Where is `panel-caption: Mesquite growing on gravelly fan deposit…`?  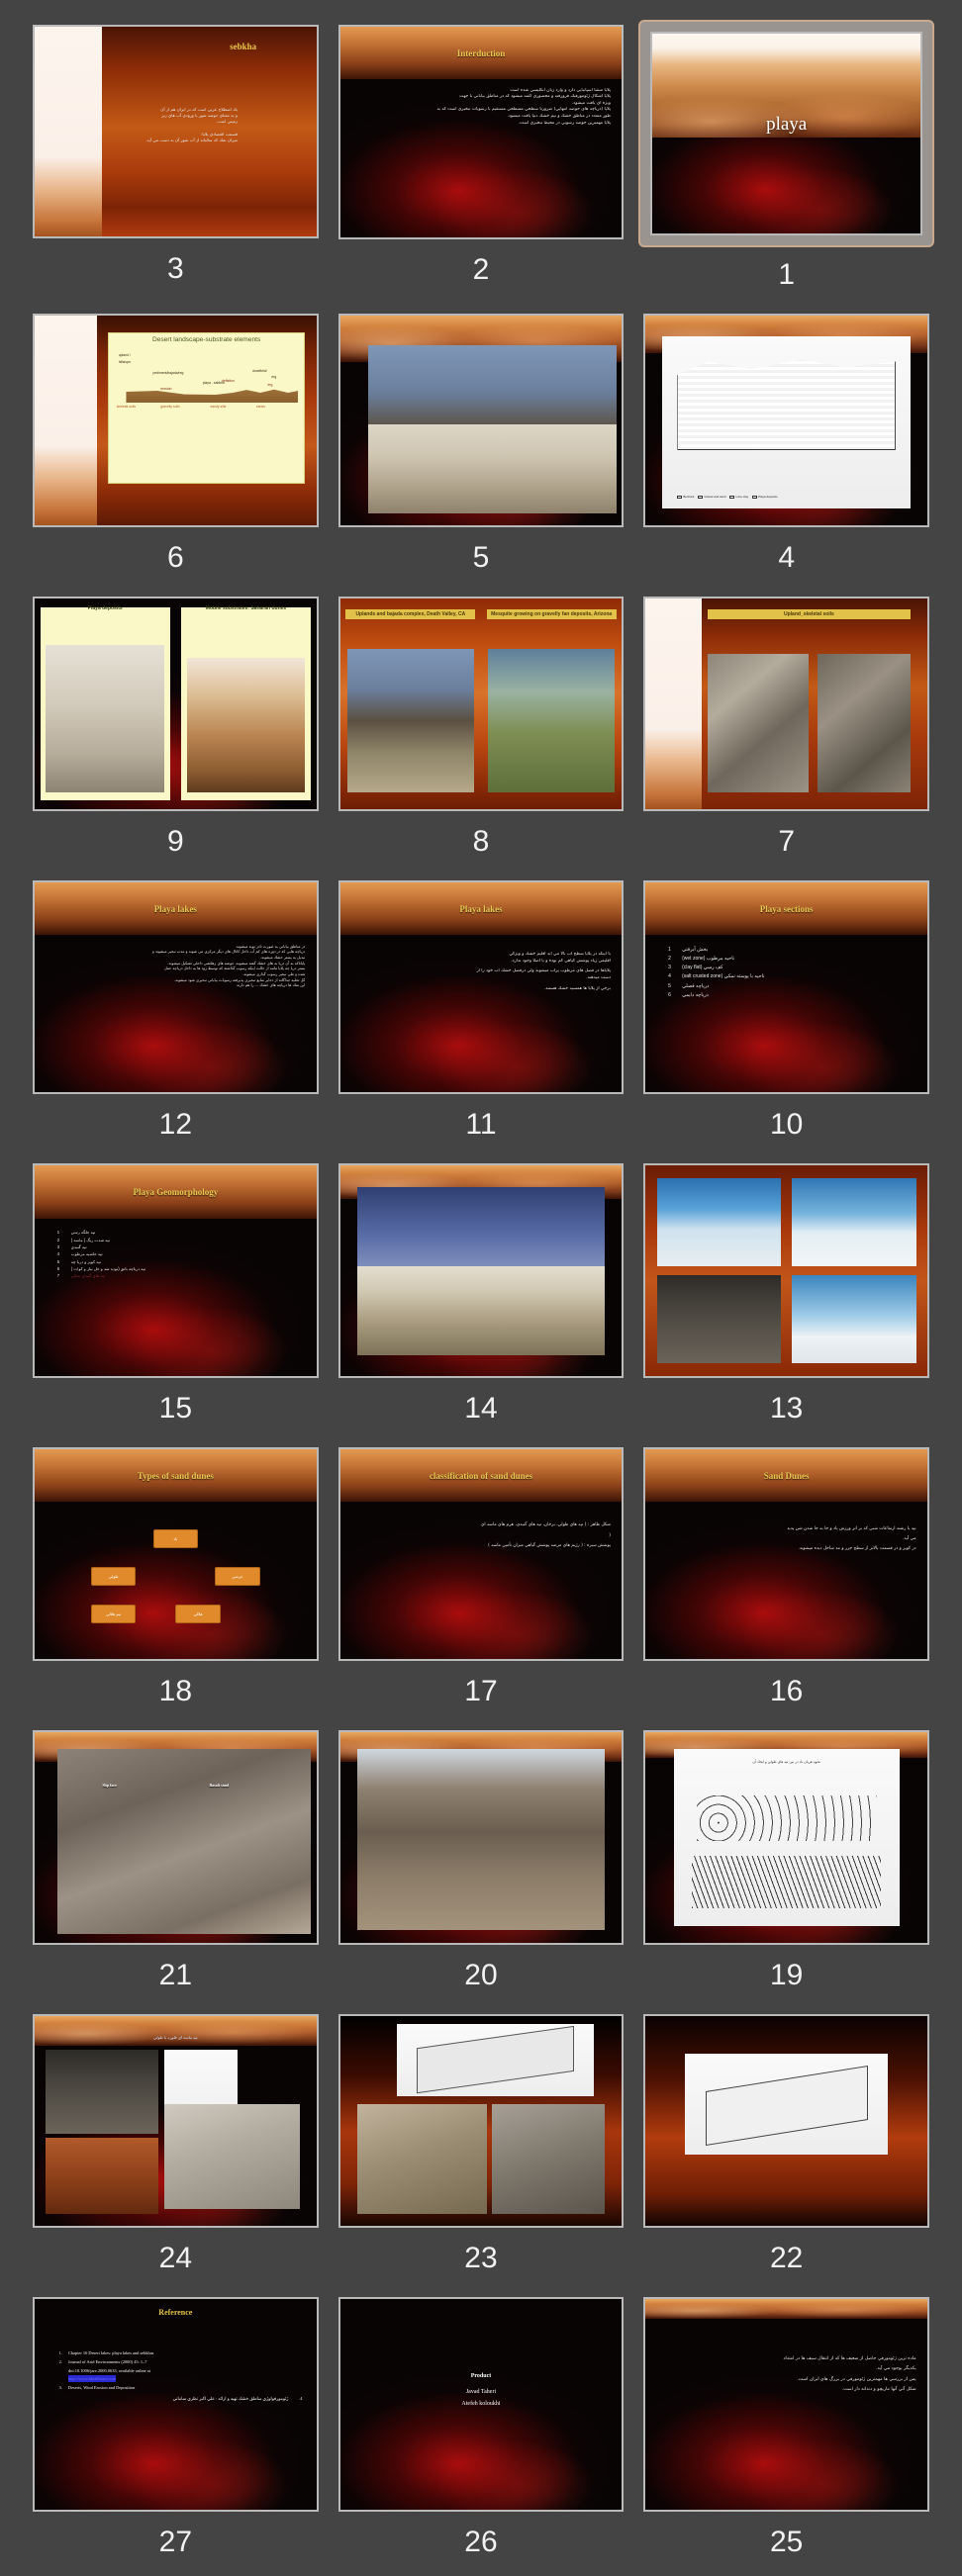
panel-caption: Mesquite growing on gravelly fan deposit… is located at coordinates (551, 614).